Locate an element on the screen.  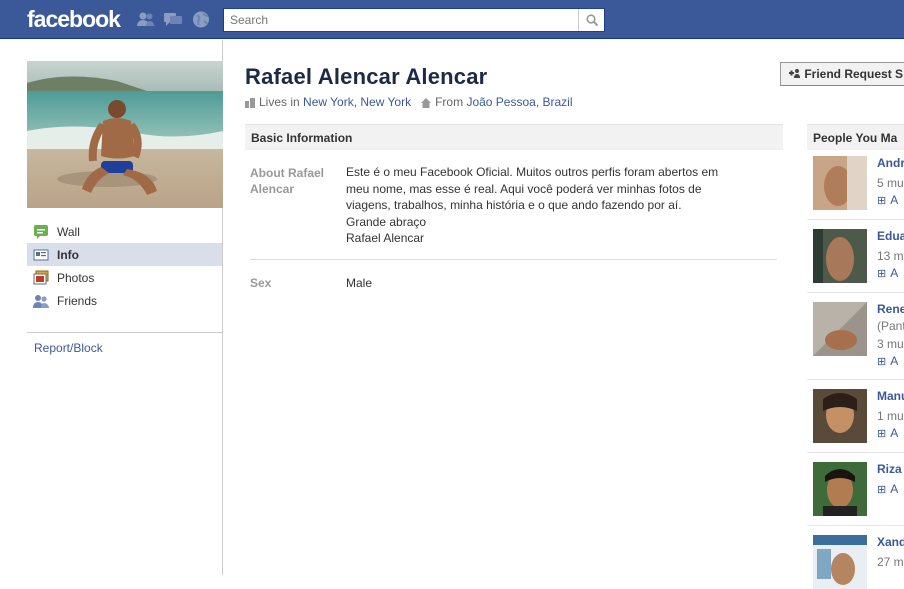
person-name: Rene is located at coordinates (890, 309).